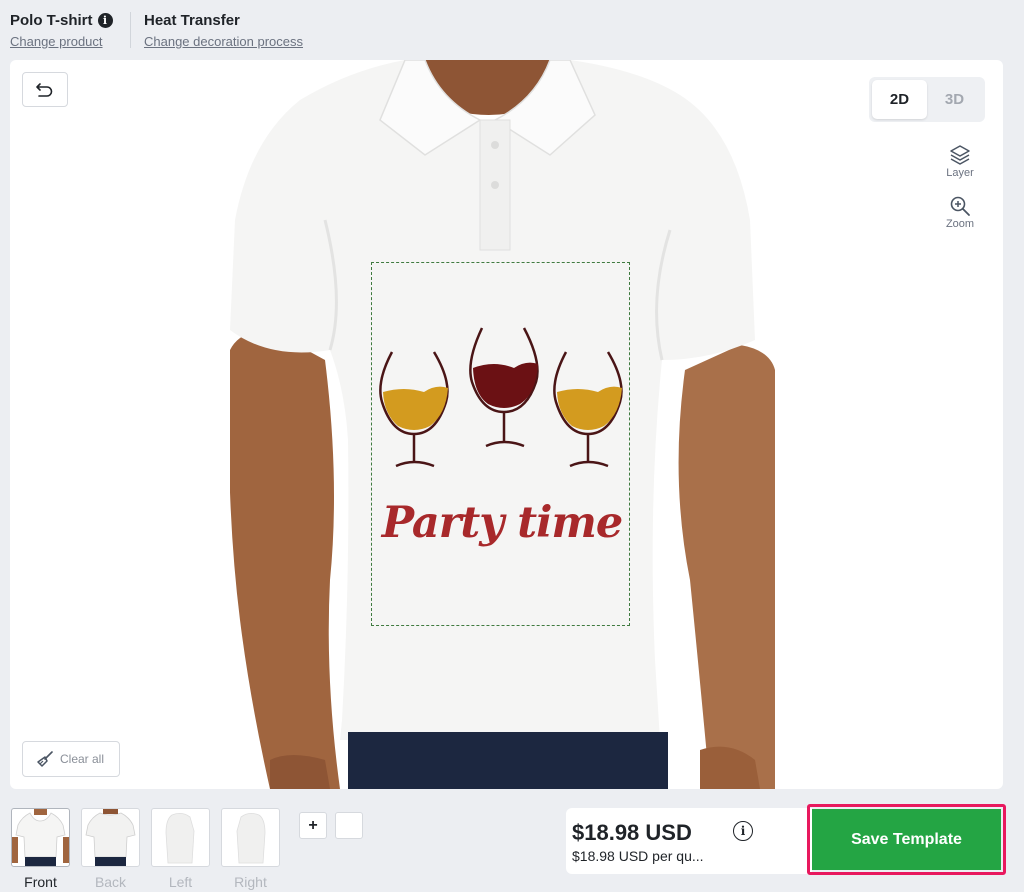  Describe the element at coordinates (960, 224) in the screenshot. I see `zoom-label: Zoom` at that location.